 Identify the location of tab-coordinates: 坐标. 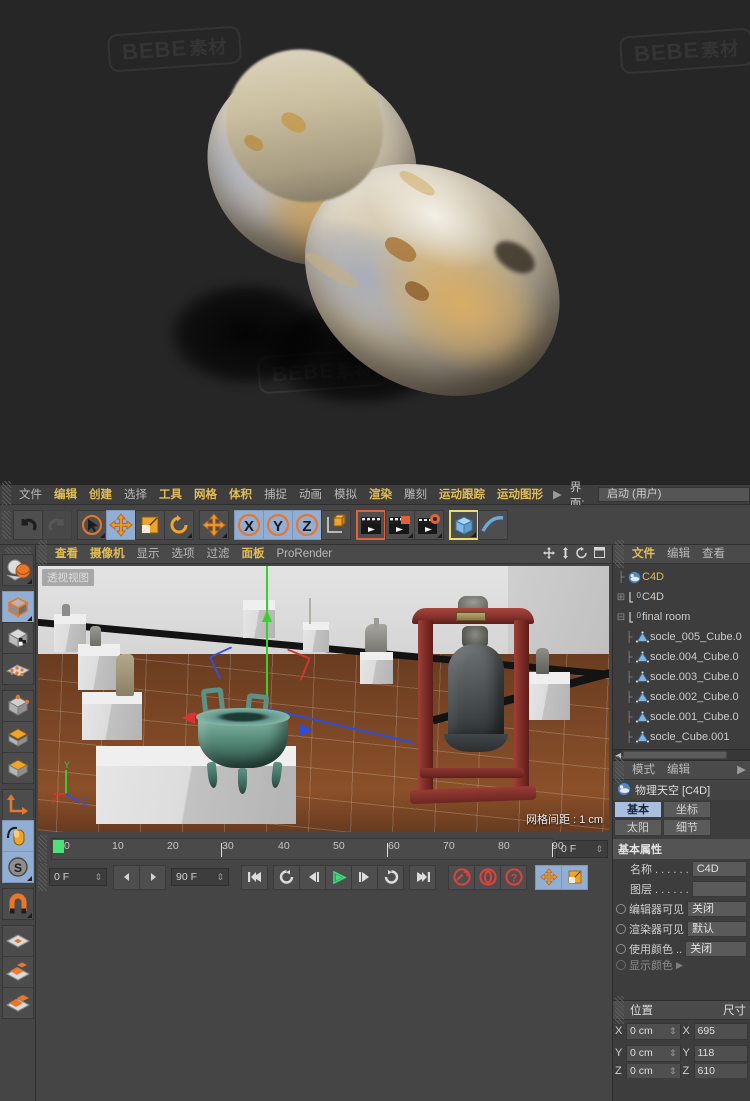
(687, 809).